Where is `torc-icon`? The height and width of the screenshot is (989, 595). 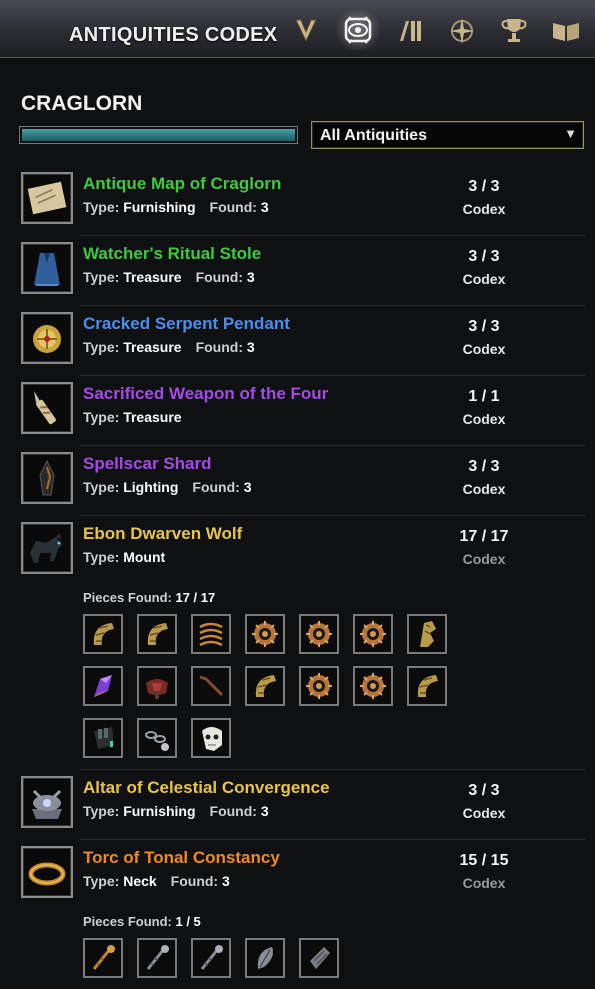 torc-icon is located at coordinates (47, 874).